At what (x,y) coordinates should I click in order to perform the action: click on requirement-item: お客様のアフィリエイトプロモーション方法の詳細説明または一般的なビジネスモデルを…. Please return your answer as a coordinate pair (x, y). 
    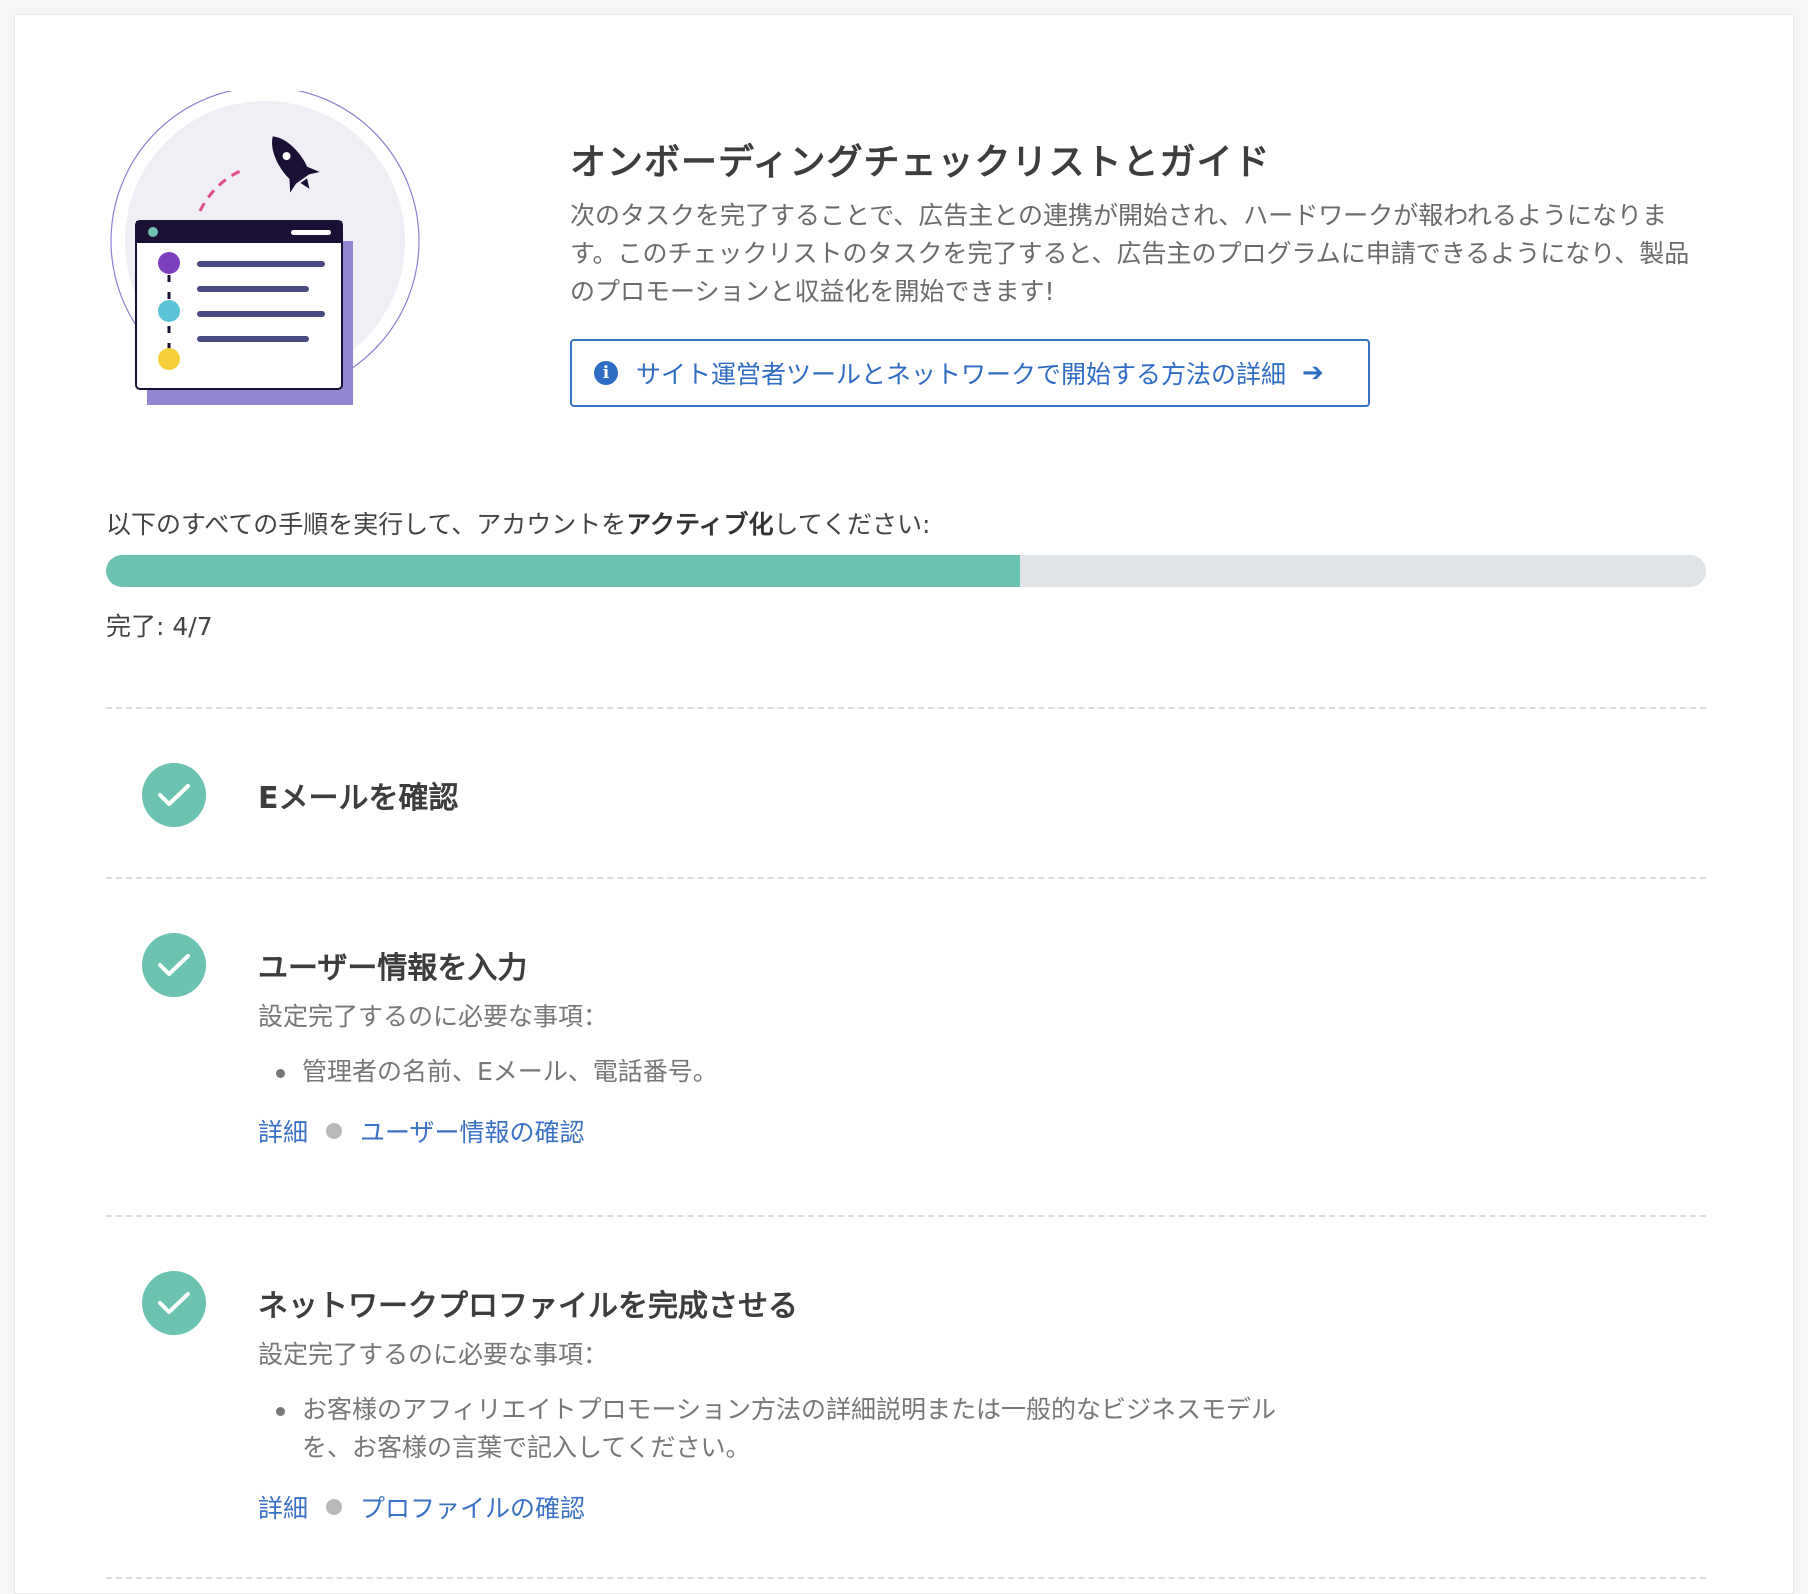
    Looking at the image, I should click on (786, 1429).